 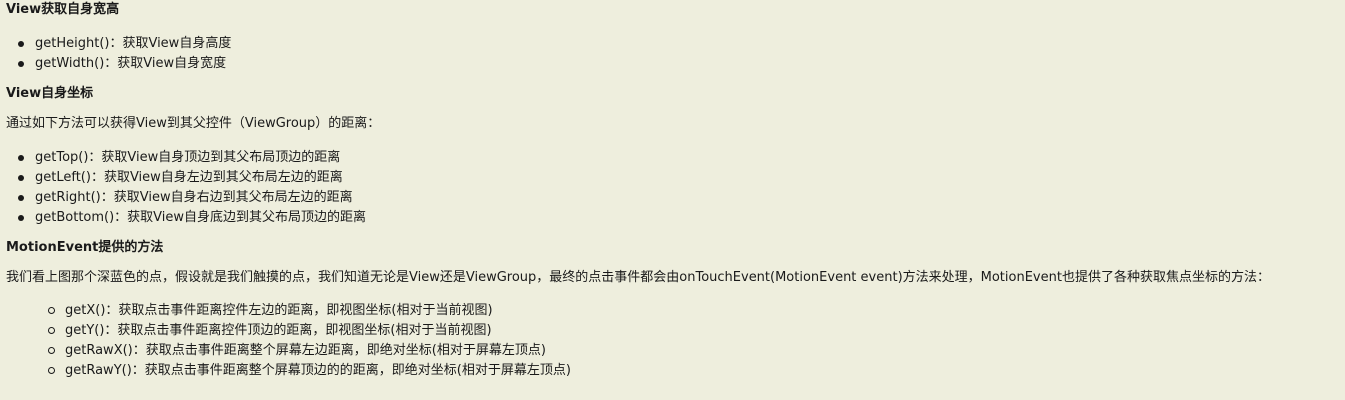 What do you see at coordinates (85, 247) in the screenshot?
I see `section-heading-motion-event: MotionEvent提供的方法` at bounding box center [85, 247].